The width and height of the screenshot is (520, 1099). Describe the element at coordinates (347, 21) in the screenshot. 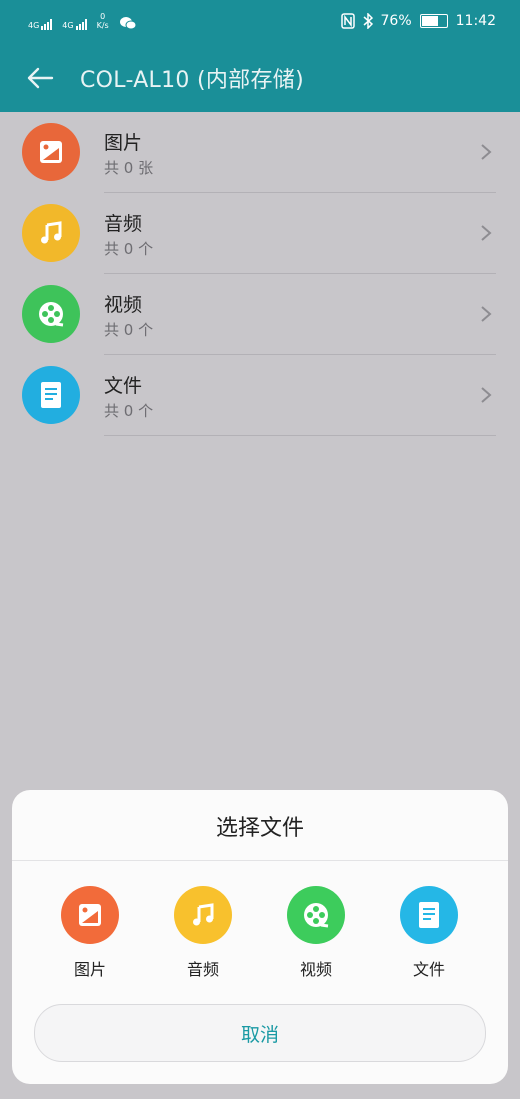

I see `nfc-icon` at that location.